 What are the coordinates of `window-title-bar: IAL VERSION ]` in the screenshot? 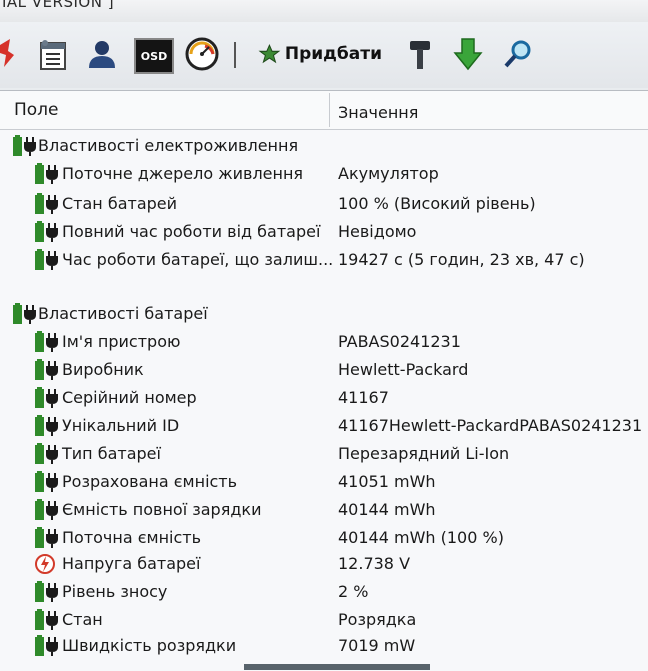 It's located at (324, 11).